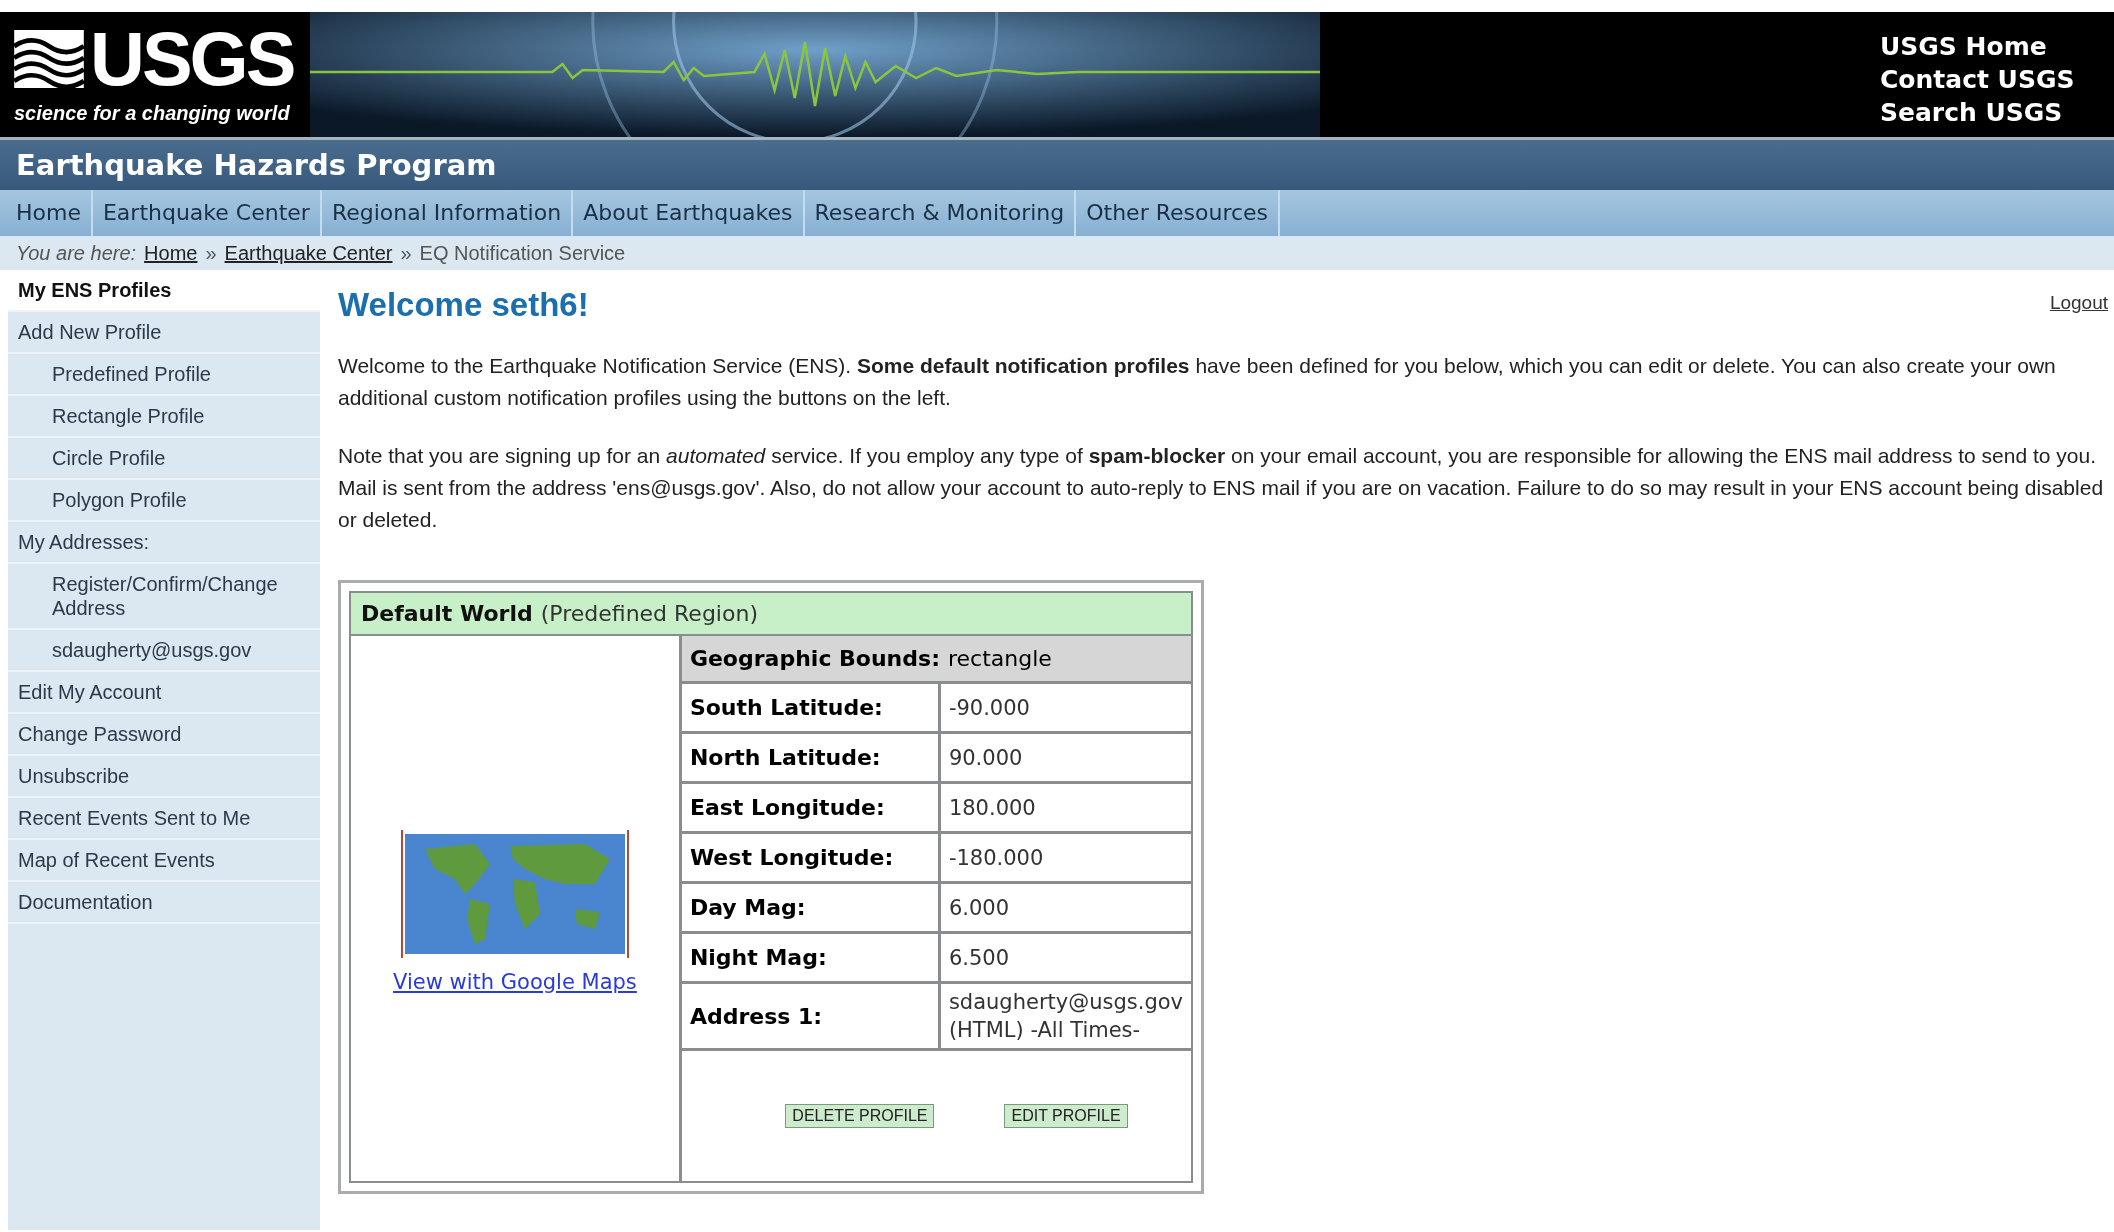  What do you see at coordinates (164, 777) in the screenshot?
I see `sidebar-item: Unsubscribe` at bounding box center [164, 777].